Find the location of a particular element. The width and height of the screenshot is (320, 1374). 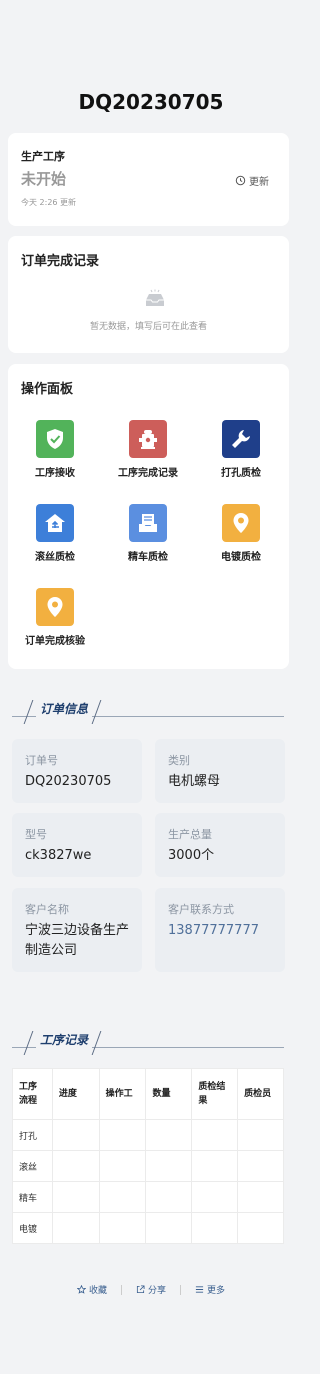

table-cell: 电镀 is located at coordinates (32, 1228).